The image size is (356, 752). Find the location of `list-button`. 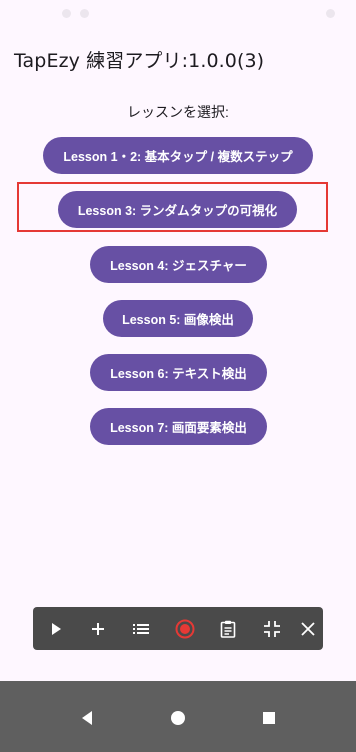

list-button is located at coordinates (141, 628).